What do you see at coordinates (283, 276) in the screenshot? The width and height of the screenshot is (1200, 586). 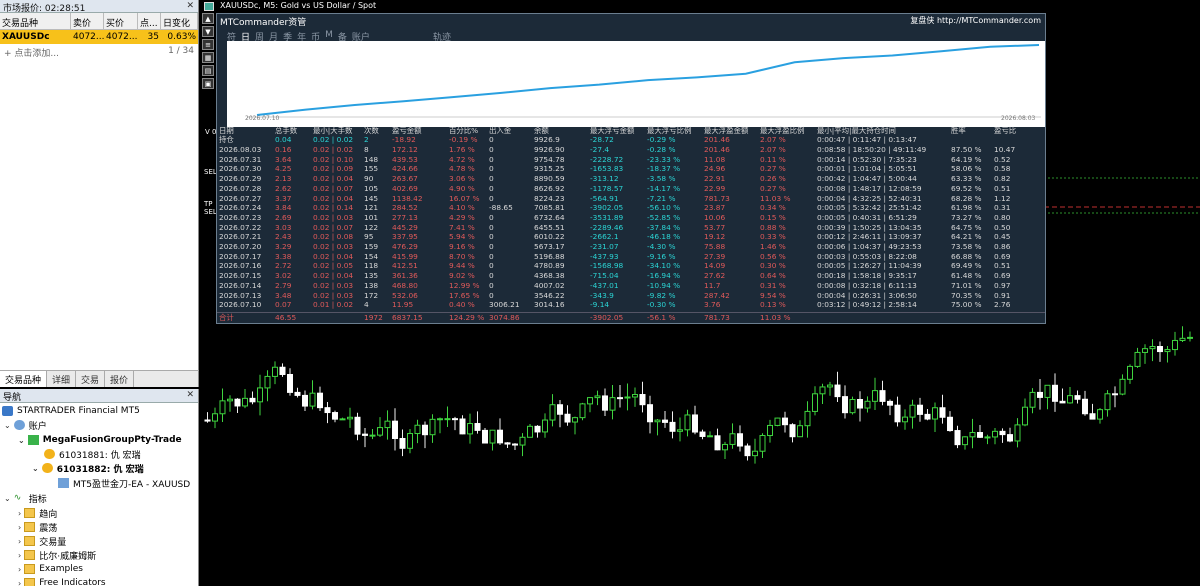 I see `cell: 3.02` at bounding box center [283, 276].